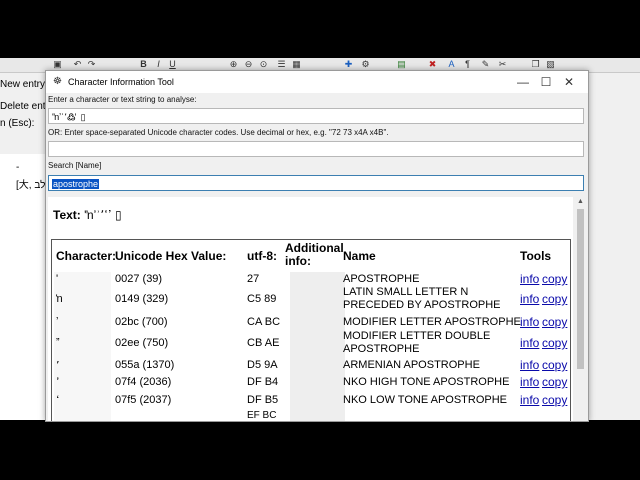  I want to click on underline-icon: U, so click(172, 64).